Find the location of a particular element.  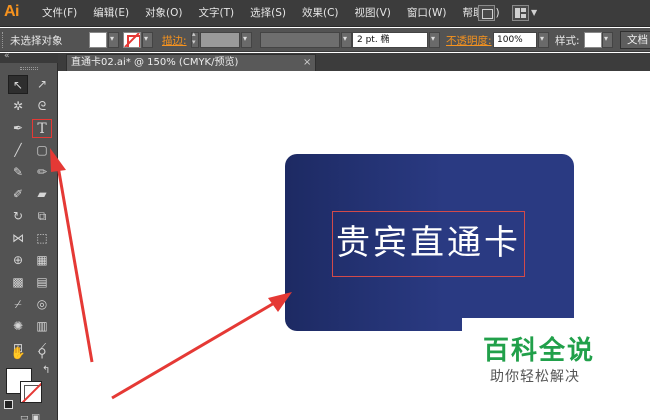

watermark-subtitle: 助你轻松解决 is located at coordinates (535, 377).